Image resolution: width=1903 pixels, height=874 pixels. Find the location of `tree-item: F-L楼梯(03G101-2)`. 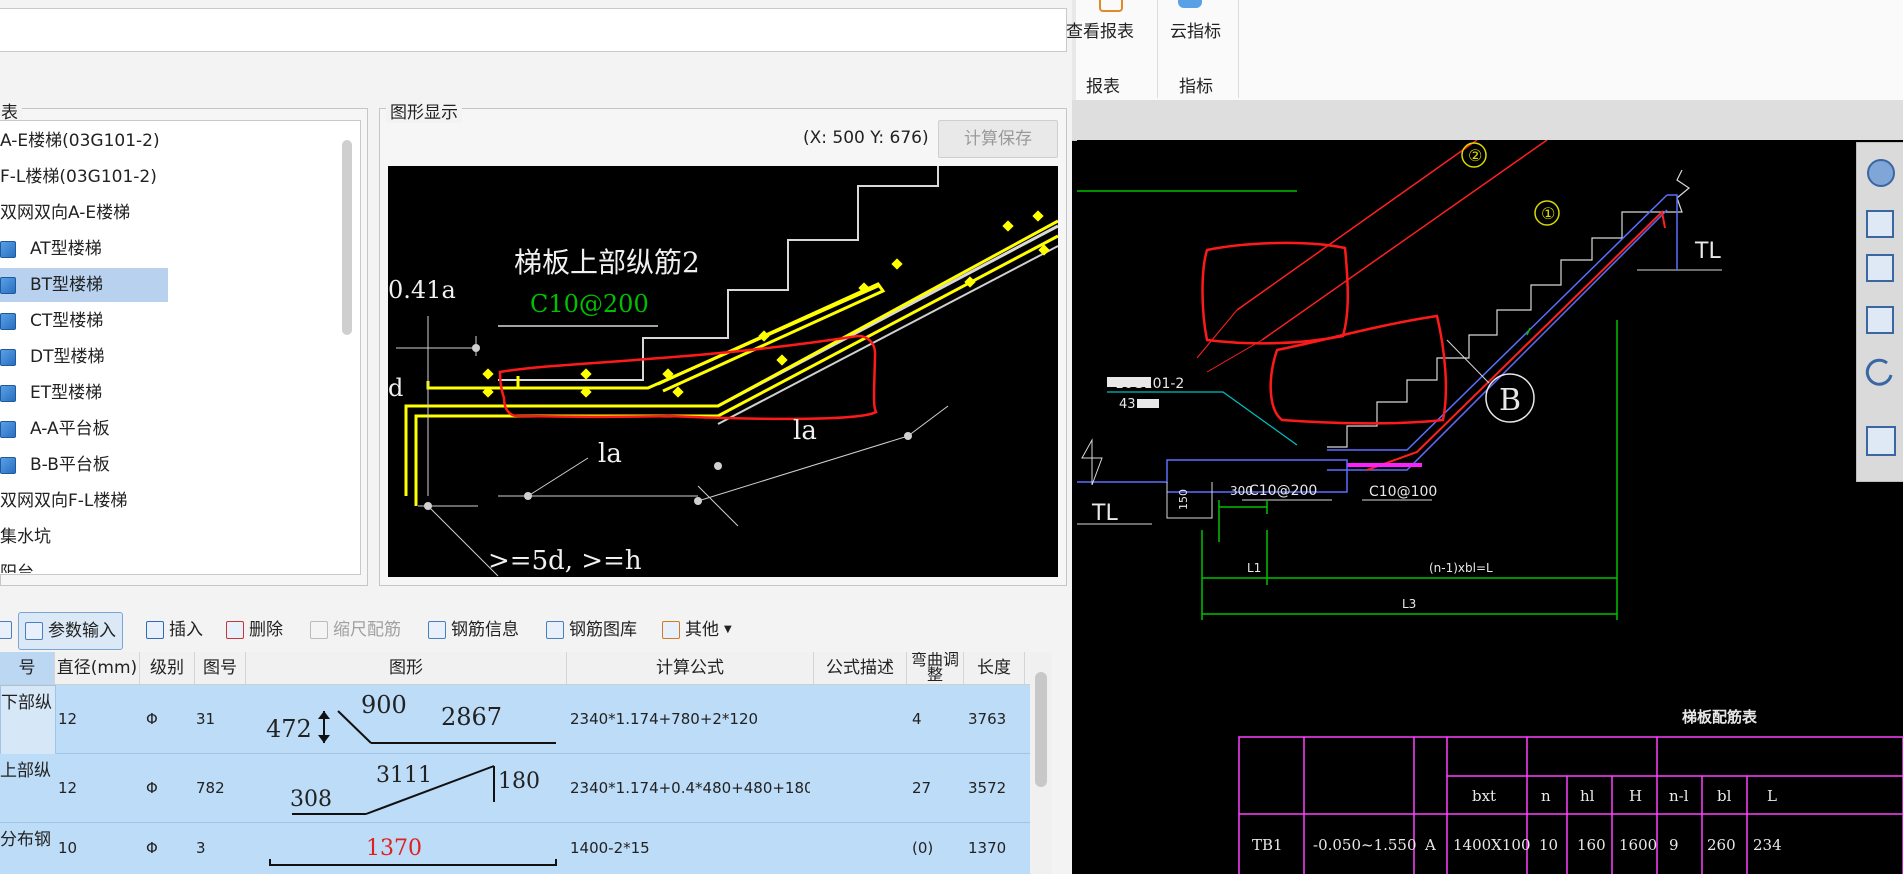

tree-item: F-L楼梯(03G101-2) is located at coordinates (78, 177).